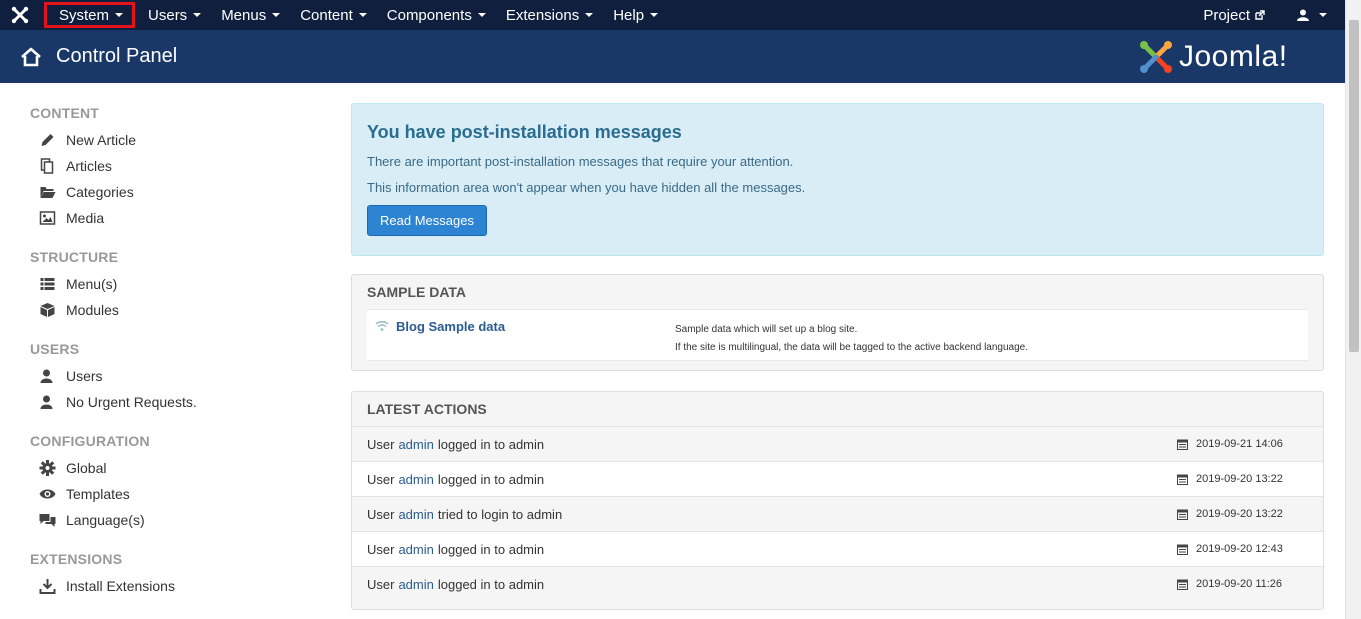  Describe the element at coordinates (47, 284) in the screenshot. I see `list-icon` at that location.